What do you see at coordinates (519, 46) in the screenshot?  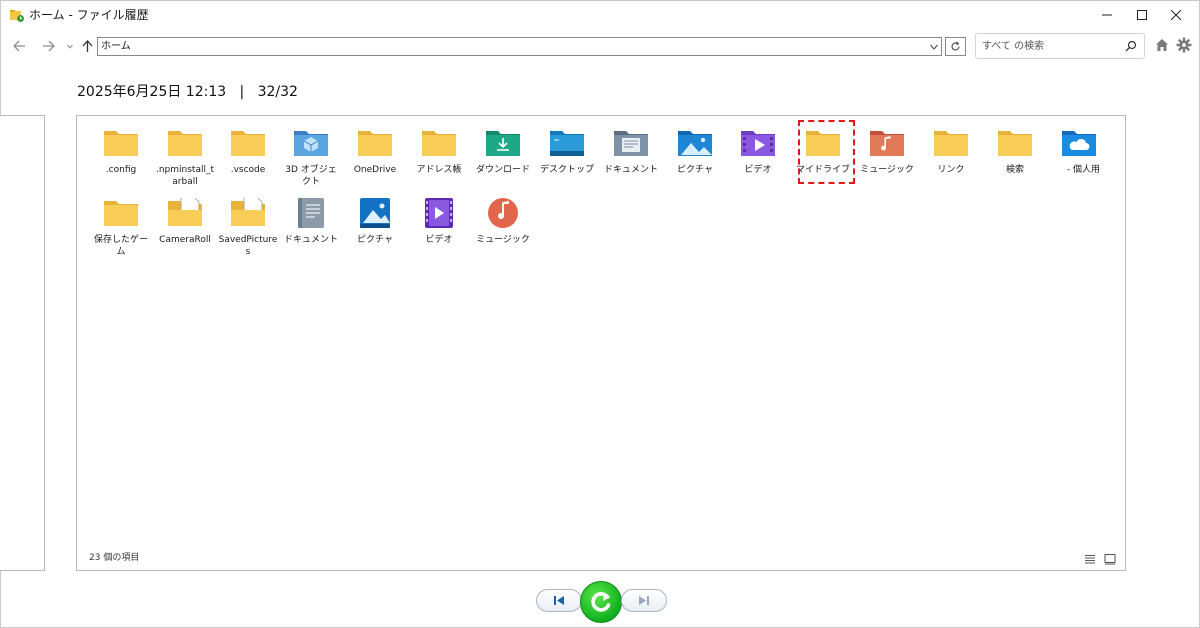 I see `address-bar: ホーム` at bounding box center [519, 46].